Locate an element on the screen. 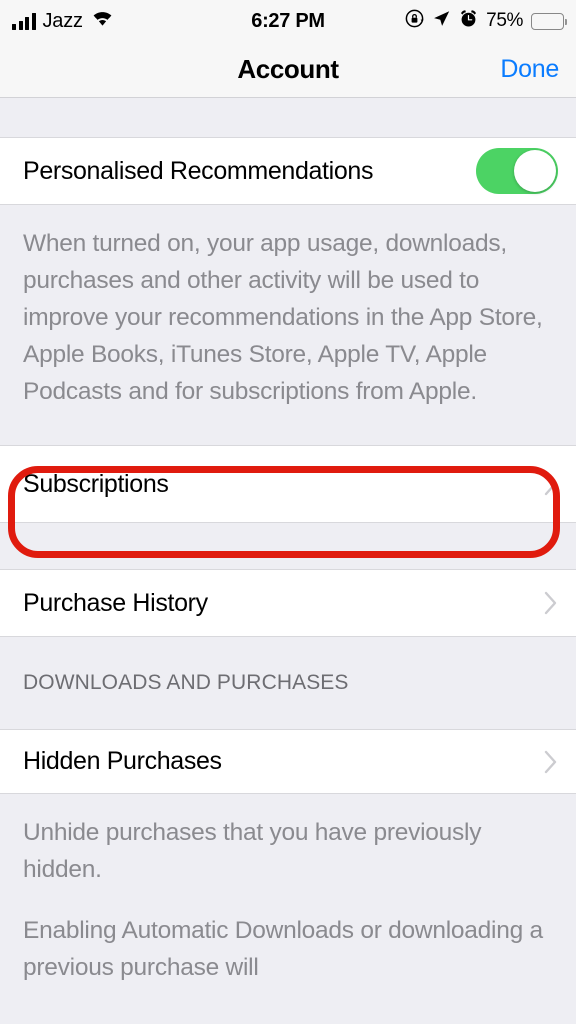 This screenshot has height=1024, width=576. carrier-name: Jazz is located at coordinates (63, 20).